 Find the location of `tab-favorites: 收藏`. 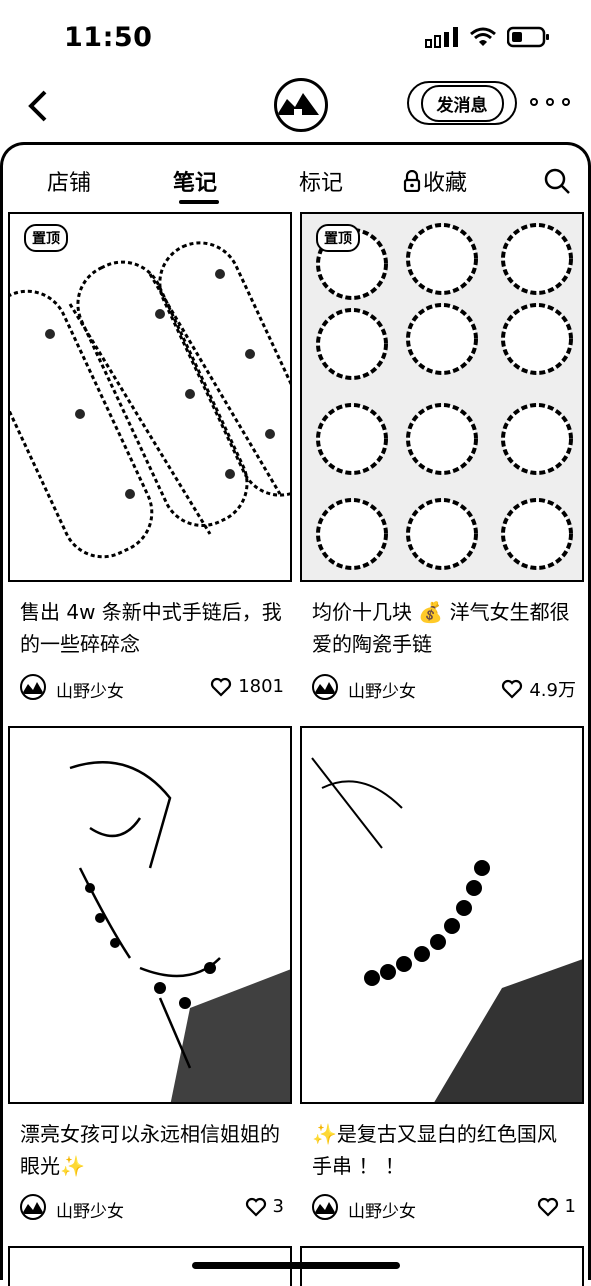

tab-favorites: 收藏 is located at coordinates (435, 181).